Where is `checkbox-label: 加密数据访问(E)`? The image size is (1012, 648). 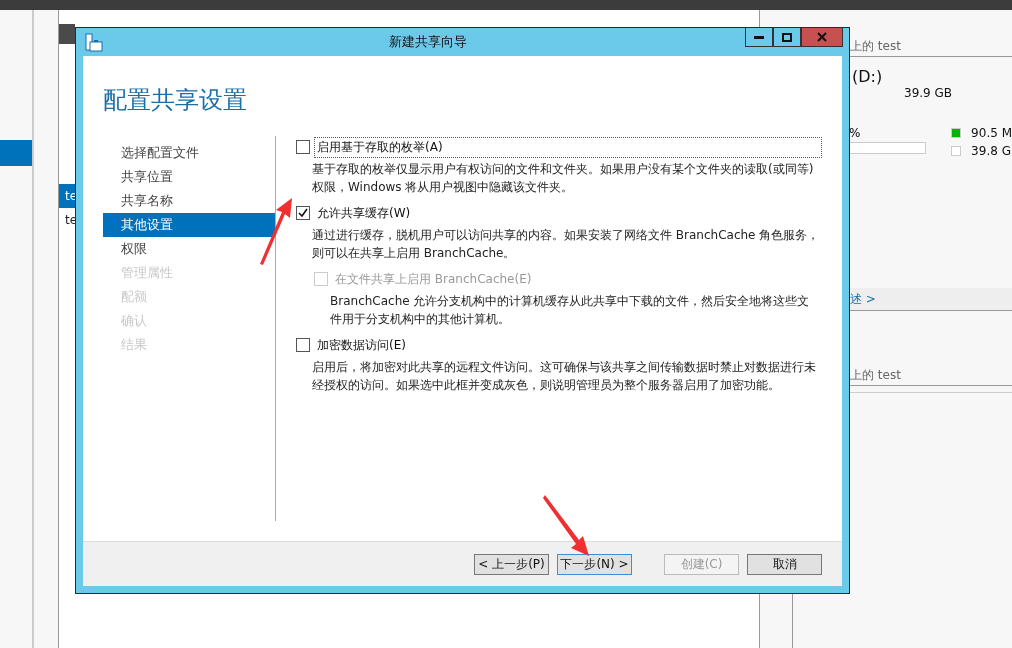
checkbox-label: 加密数据访问(E) is located at coordinates (361, 345).